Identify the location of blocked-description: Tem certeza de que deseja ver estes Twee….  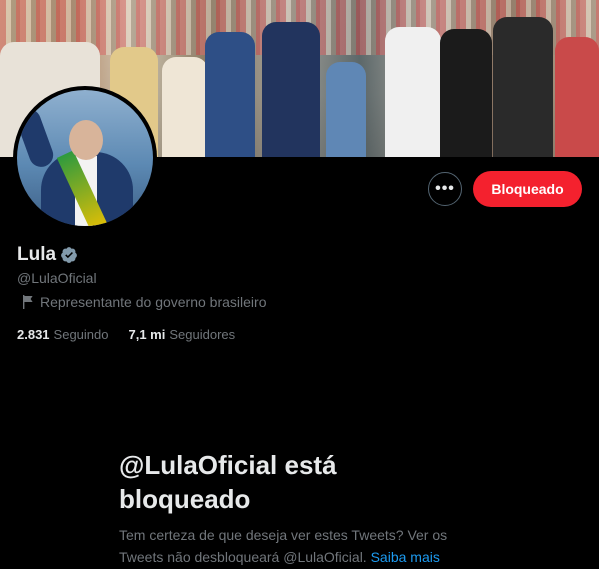
(299, 546).